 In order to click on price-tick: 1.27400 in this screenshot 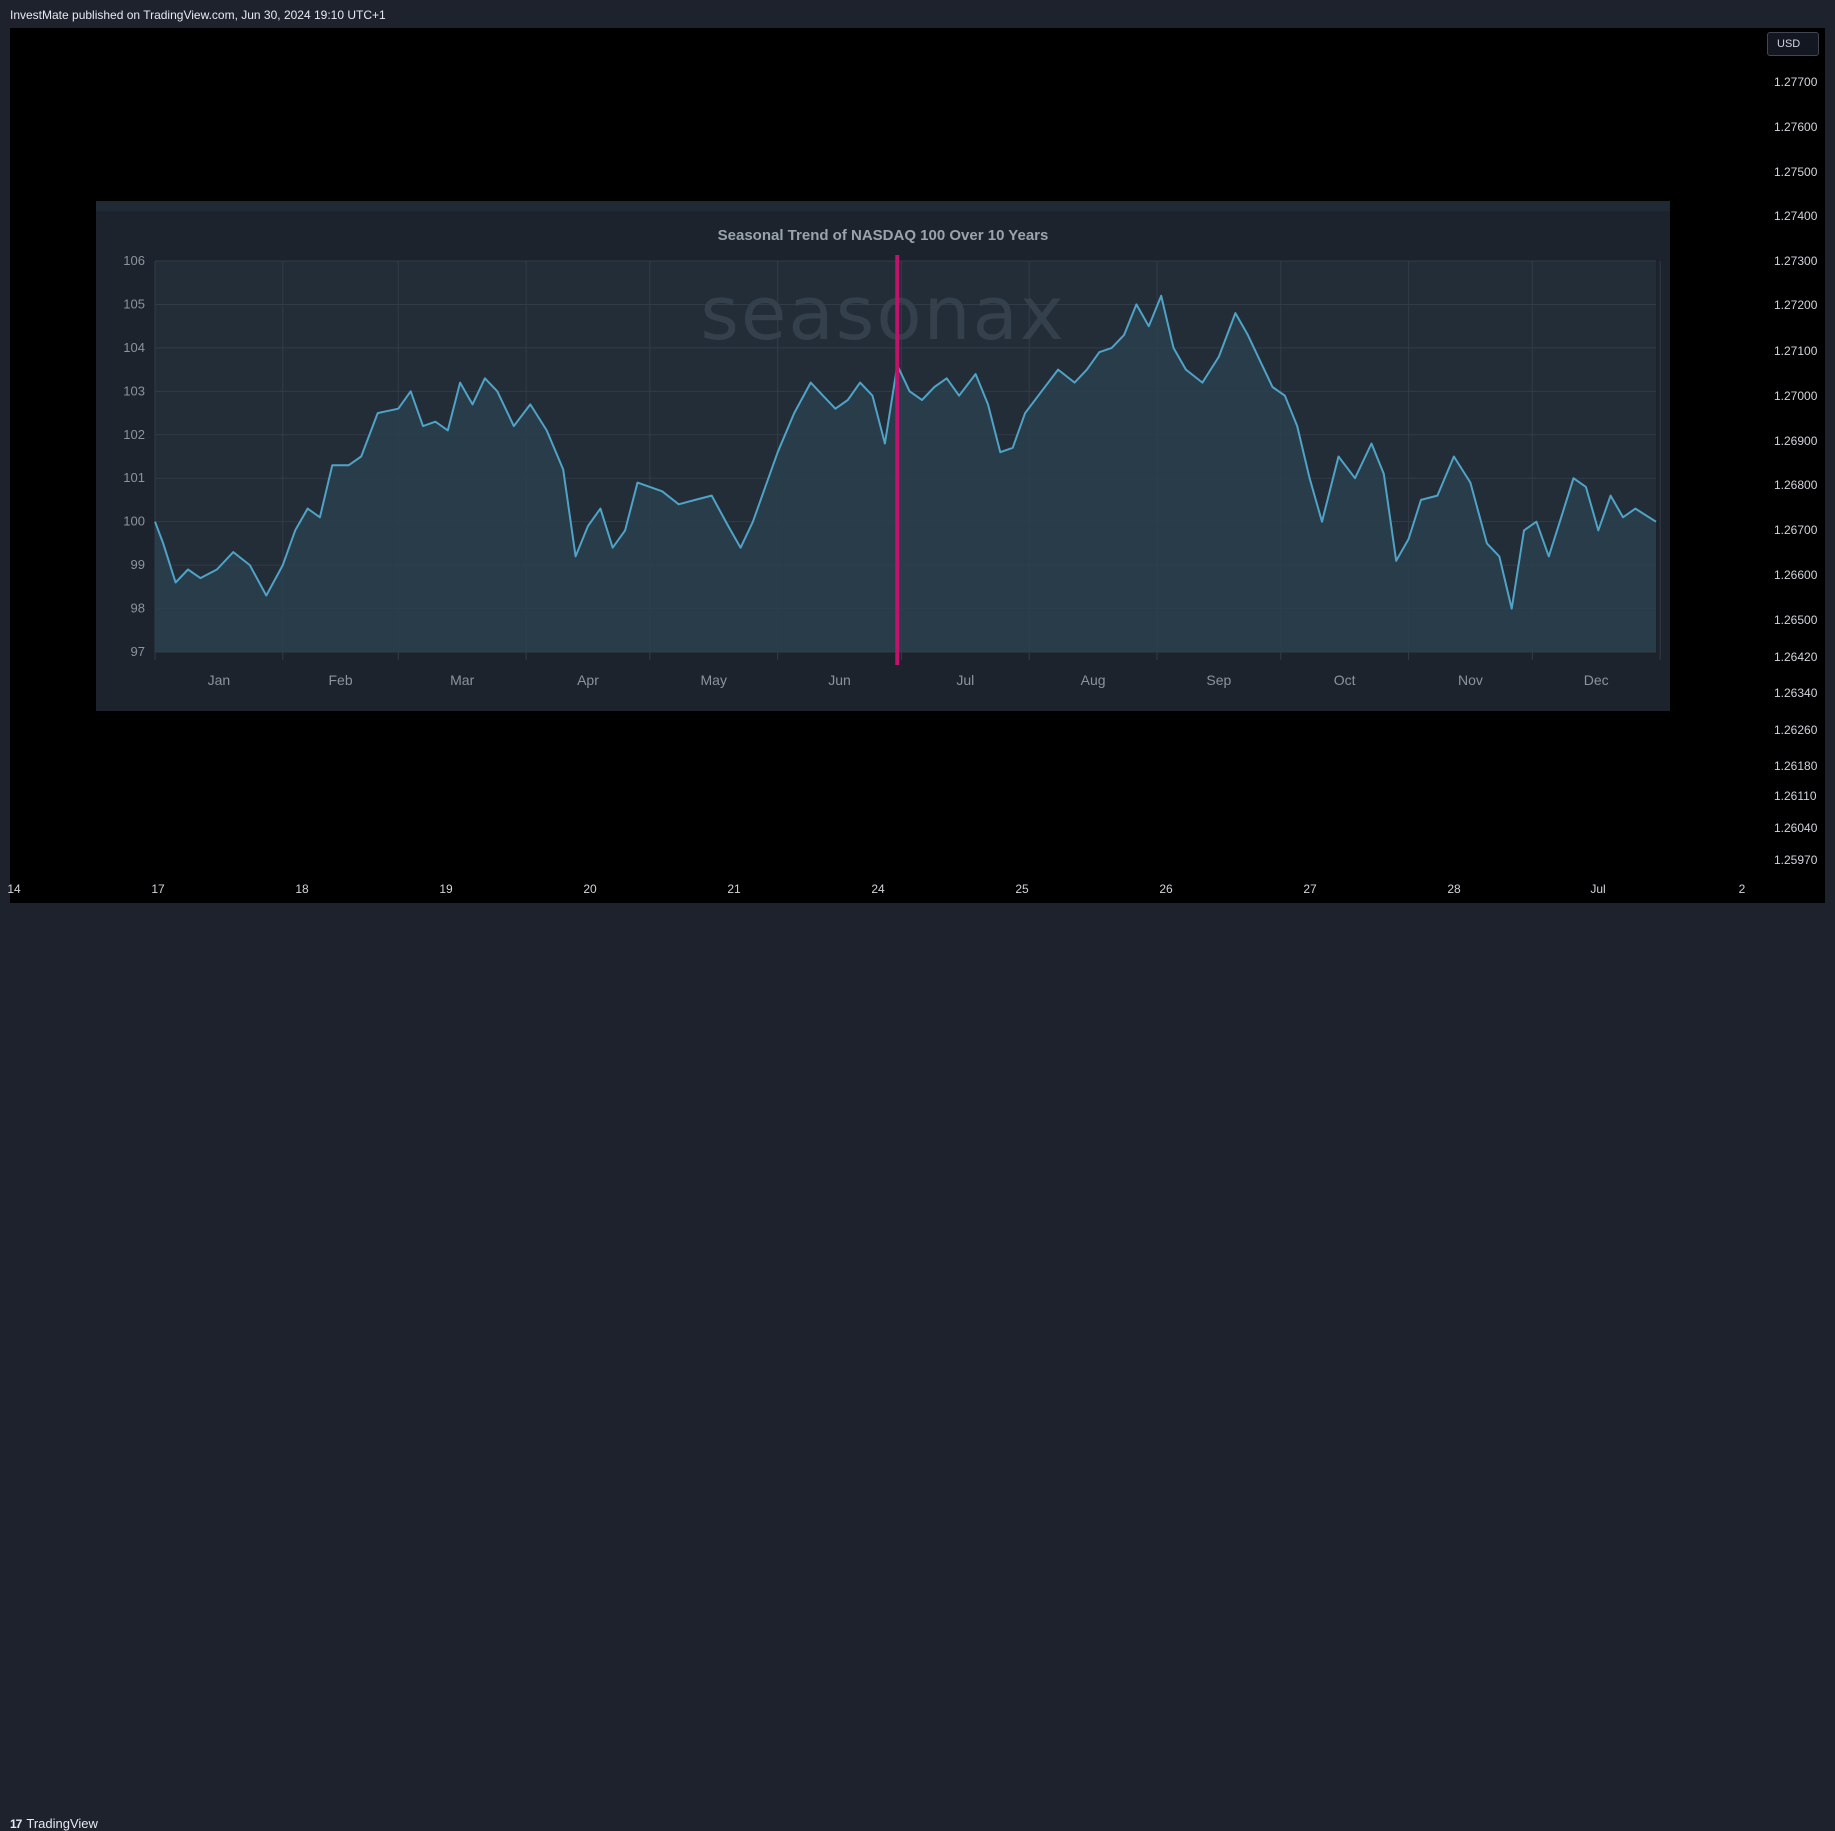, I will do `click(1796, 216)`.